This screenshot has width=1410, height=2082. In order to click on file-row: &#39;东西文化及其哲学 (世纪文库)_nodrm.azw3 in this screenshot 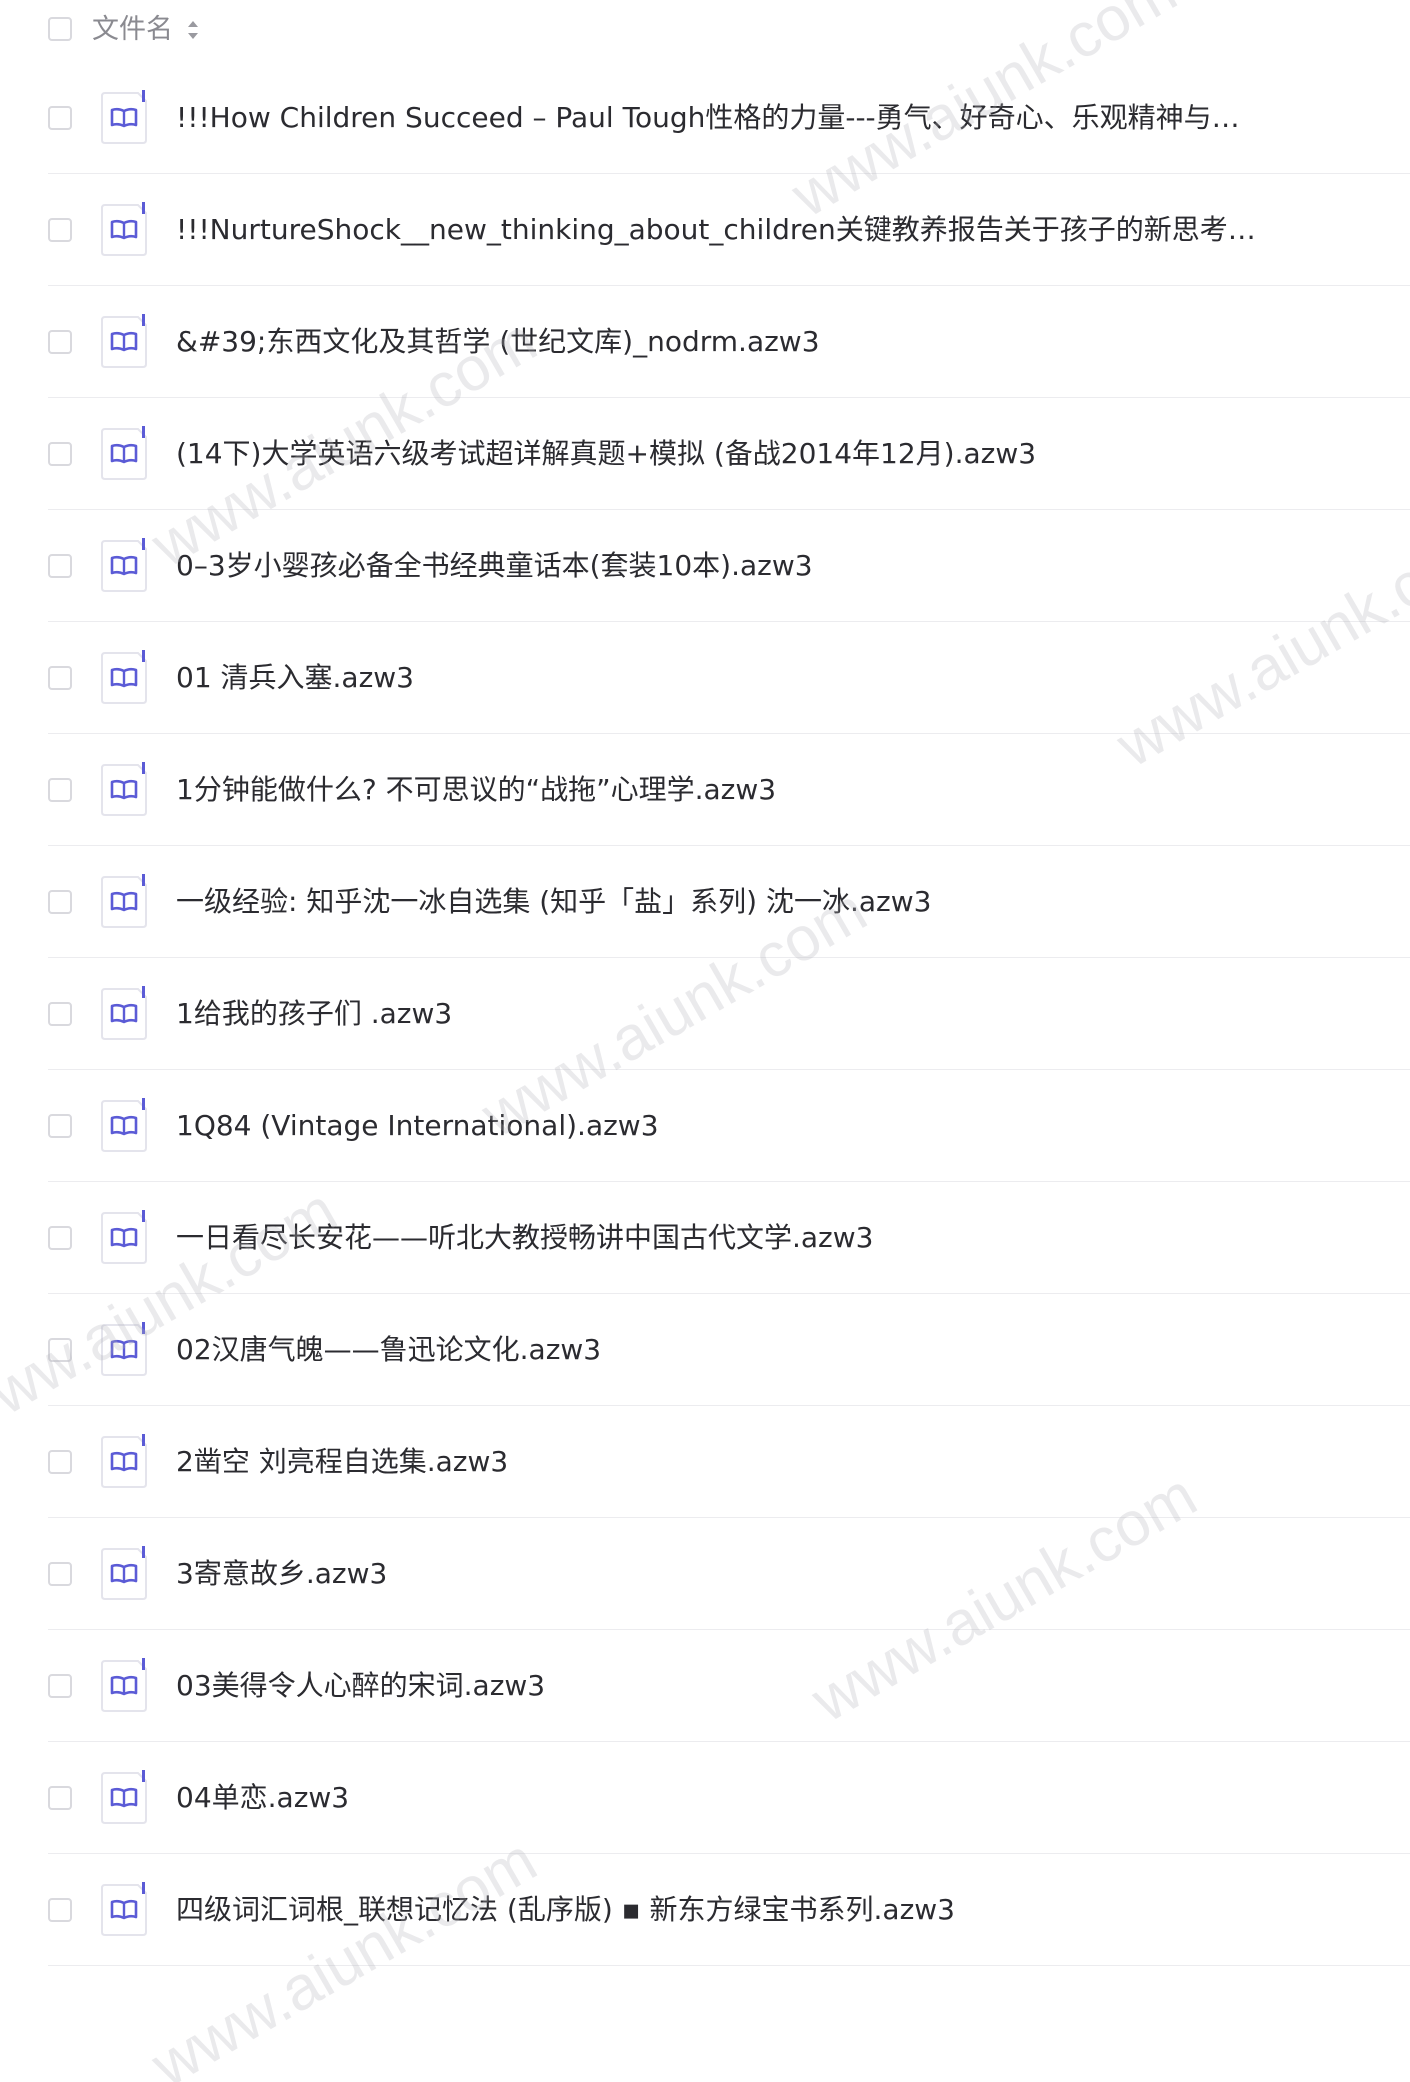, I will do `click(705, 342)`.